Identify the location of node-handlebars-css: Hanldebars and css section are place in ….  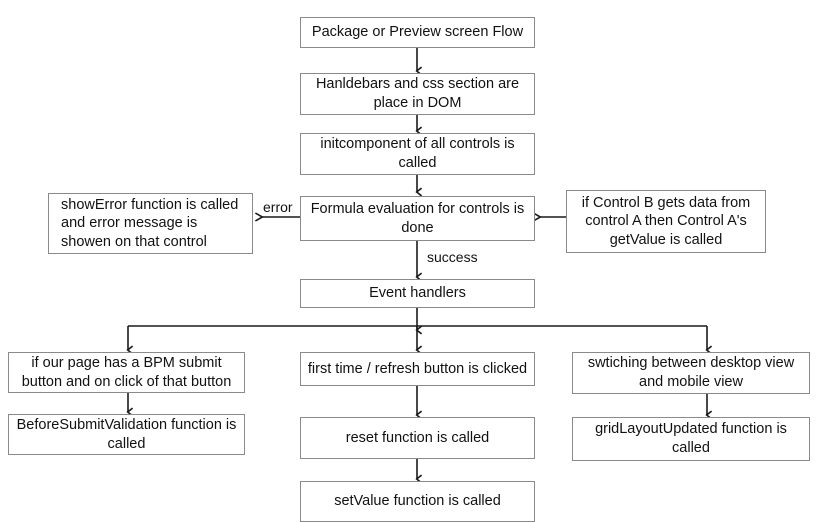
(417, 94).